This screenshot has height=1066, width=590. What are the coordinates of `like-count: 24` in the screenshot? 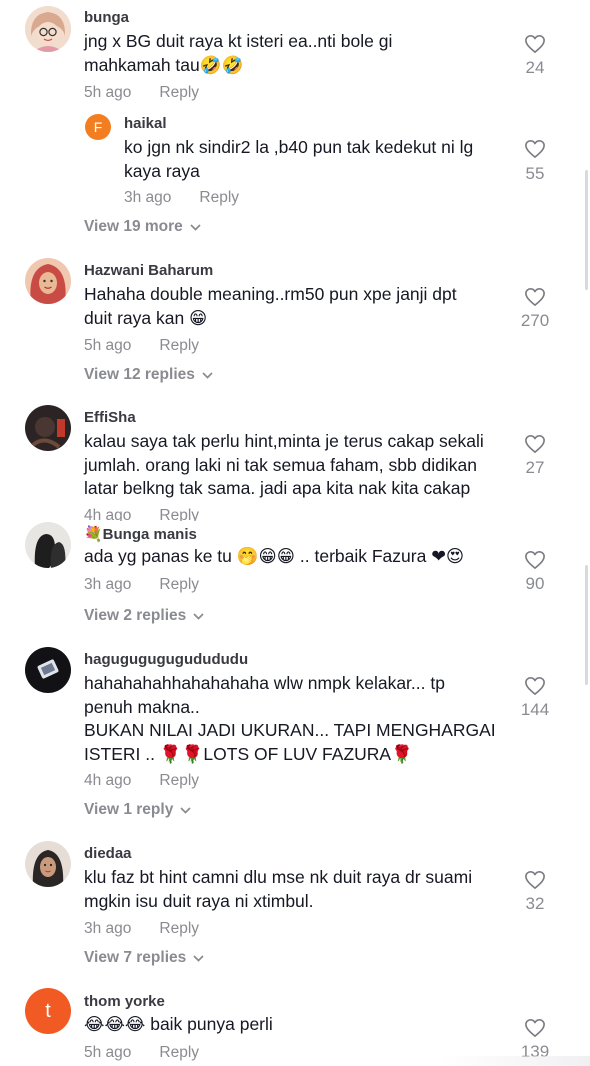 It's located at (535, 67).